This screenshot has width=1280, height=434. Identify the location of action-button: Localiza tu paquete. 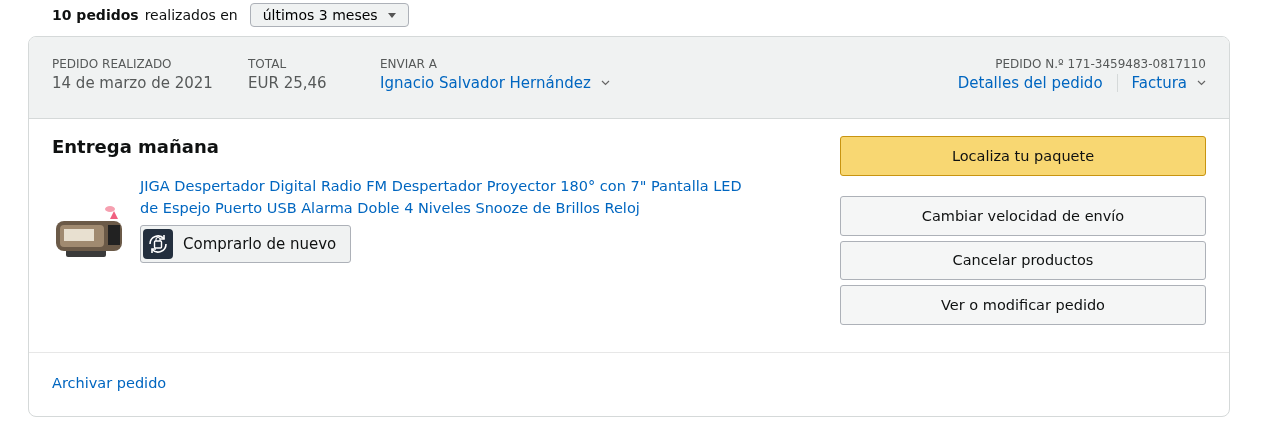
(1023, 156).